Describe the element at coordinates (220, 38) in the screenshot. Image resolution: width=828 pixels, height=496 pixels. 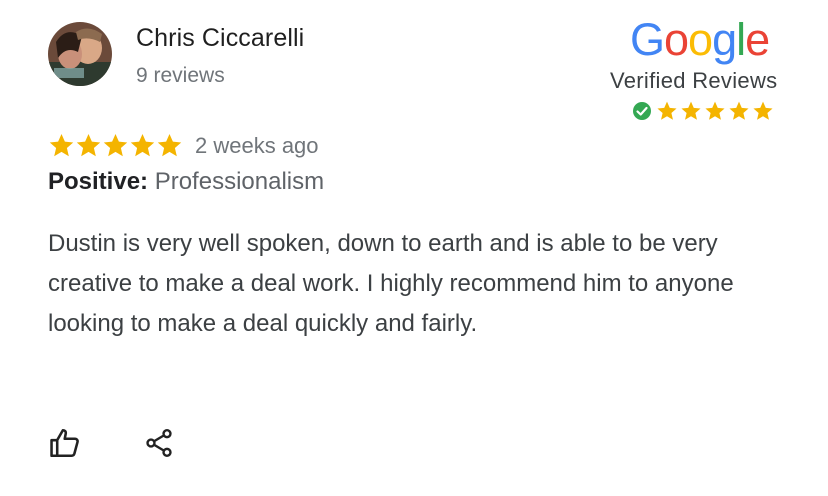
I see `reviewer-name: Chris Ciccarelli` at that location.